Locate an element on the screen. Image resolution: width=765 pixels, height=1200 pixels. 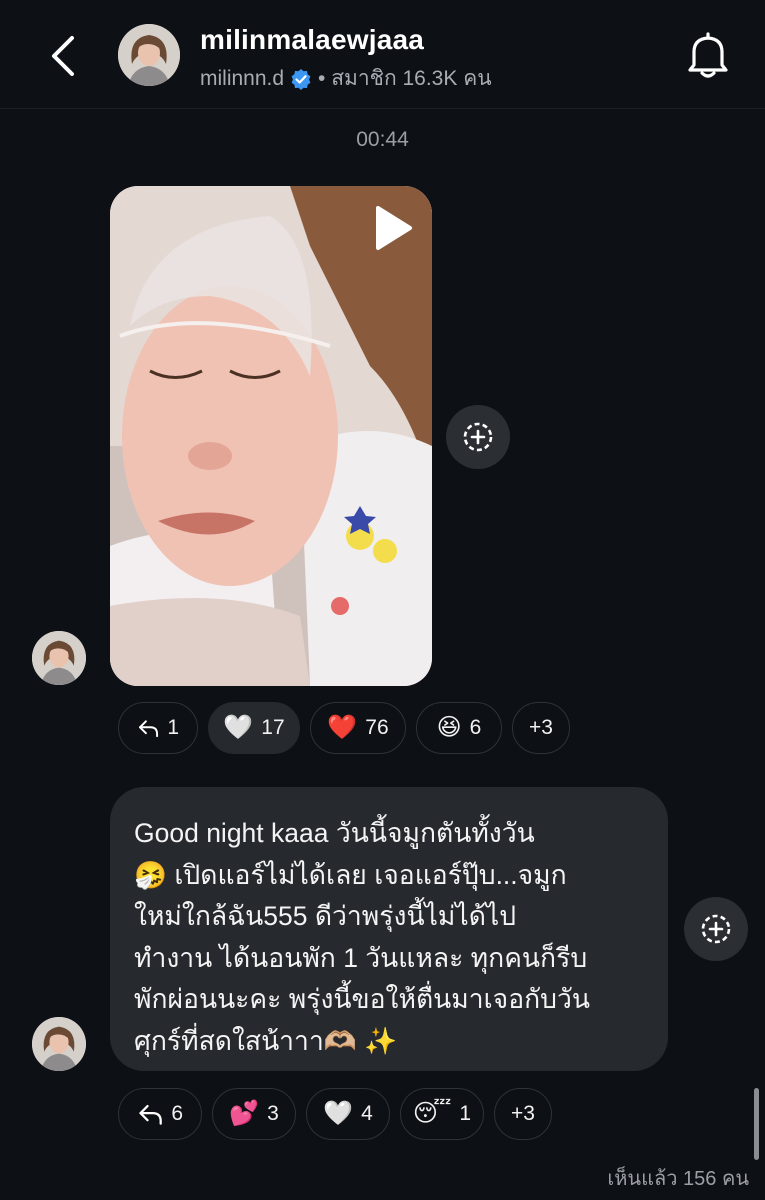
bell-icon is located at coordinates (708, 55).